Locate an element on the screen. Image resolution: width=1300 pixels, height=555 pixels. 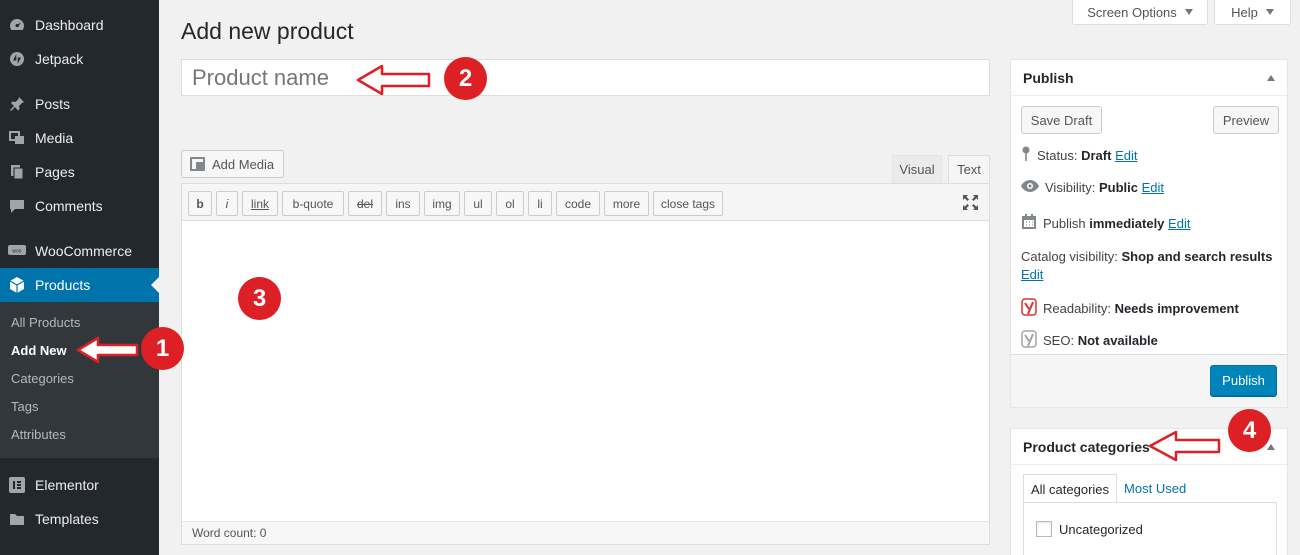
category-list: Uncategorized is located at coordinates (1150, 528).